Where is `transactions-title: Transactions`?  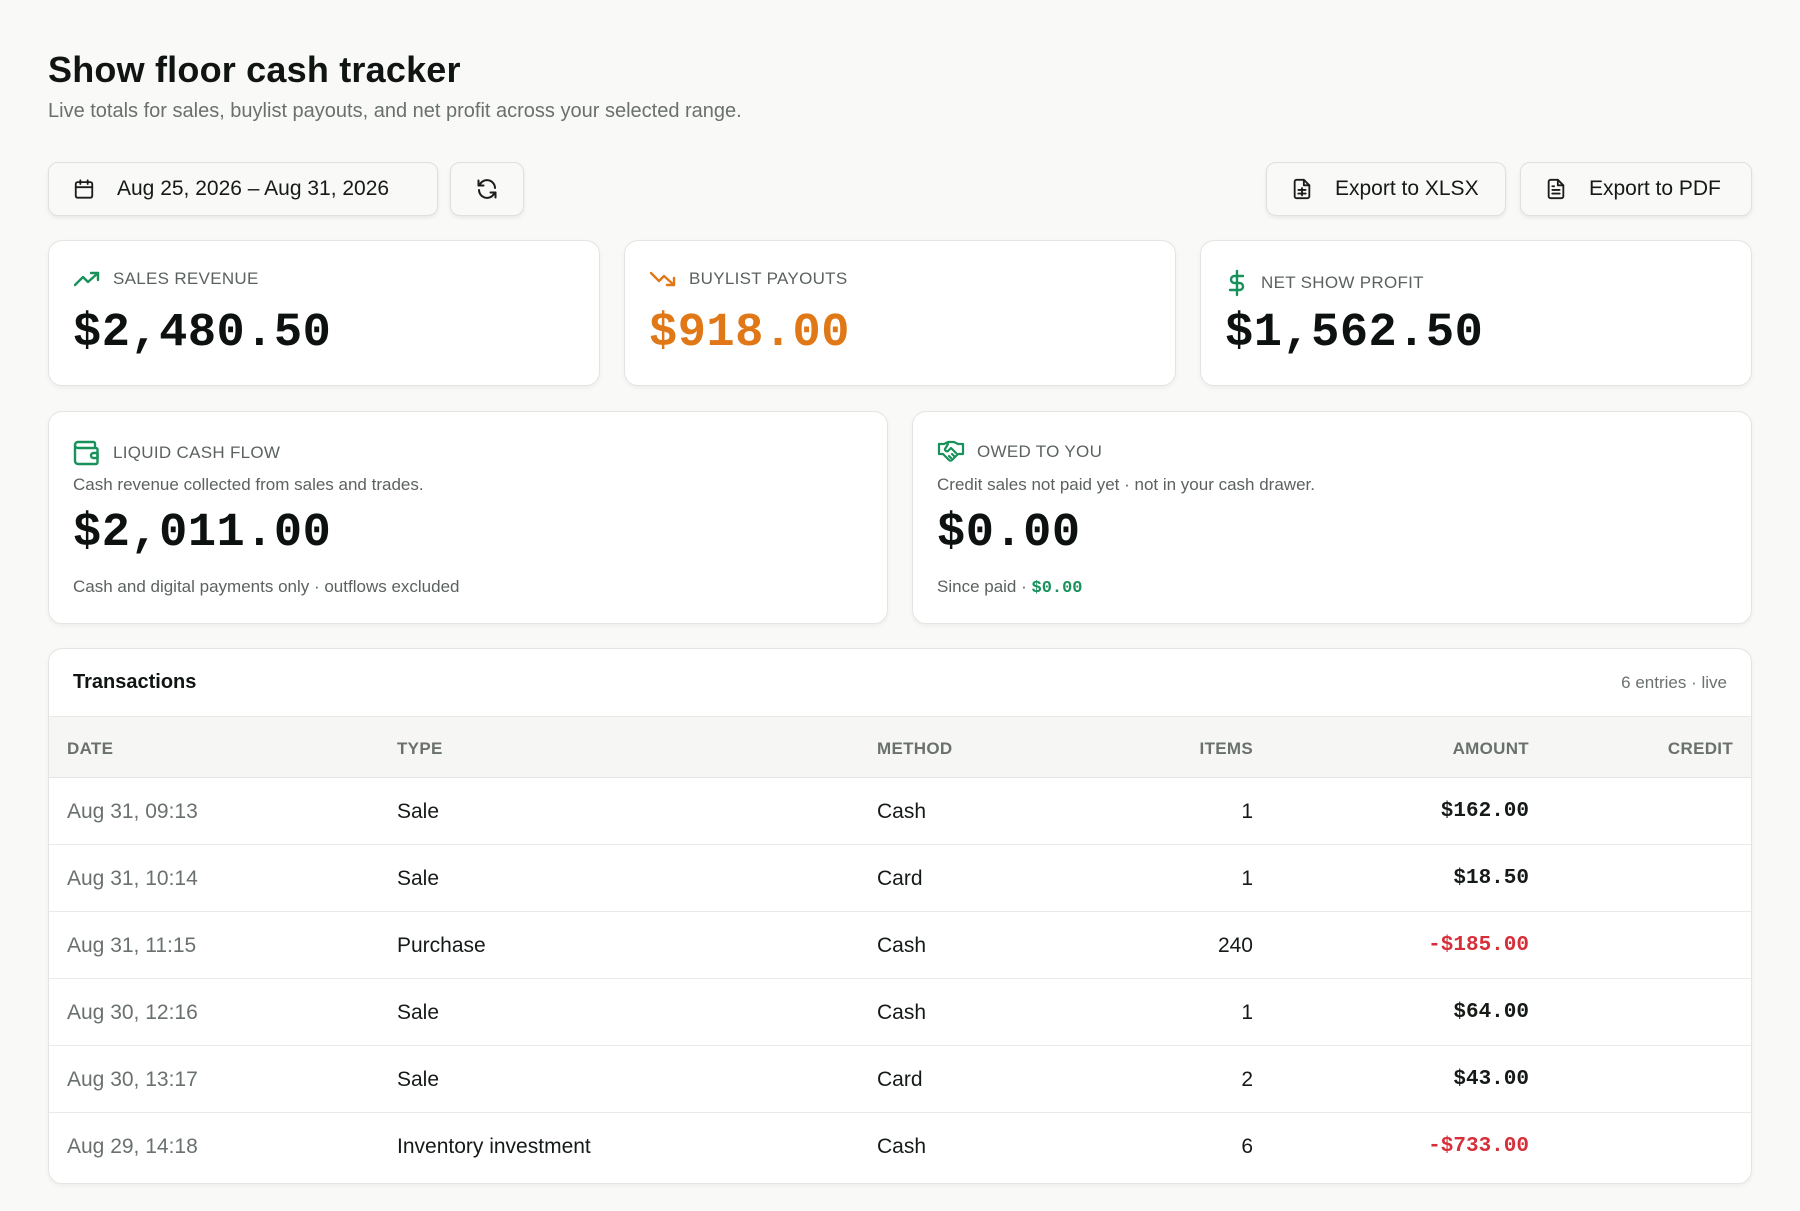 transactions-title: Transactions is located at coordinates (135, 682).